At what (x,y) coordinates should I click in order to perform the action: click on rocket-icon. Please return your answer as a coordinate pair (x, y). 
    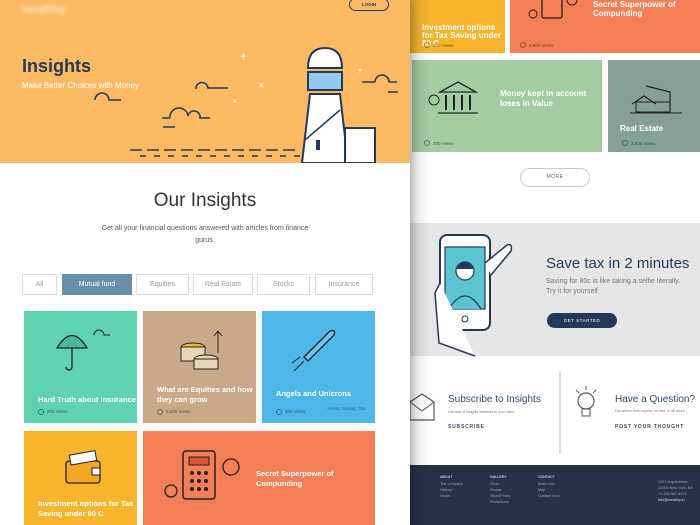
    Looking at the image, I should click on (313, 350).